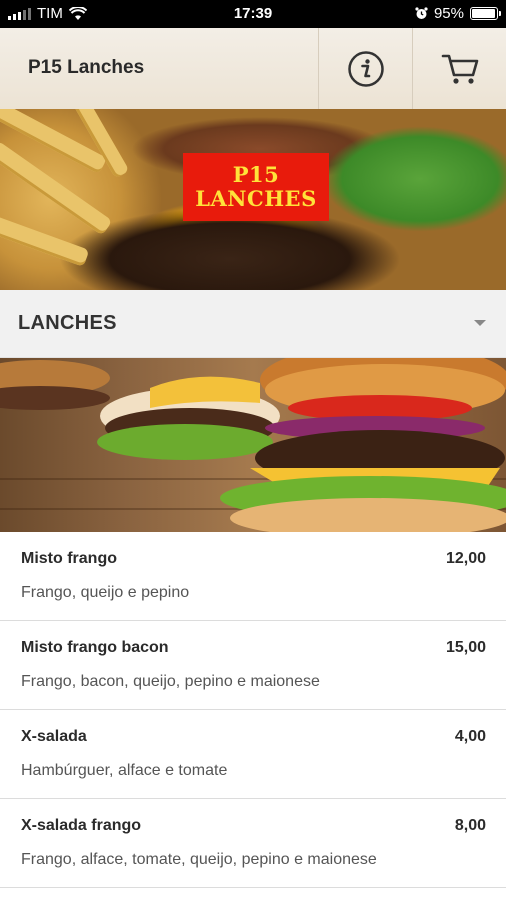  What do you see at coordinates (105, 592) in the screenshot?
I see `item-description: Frango, queijo e pepino` at bounding box center [105, 592].